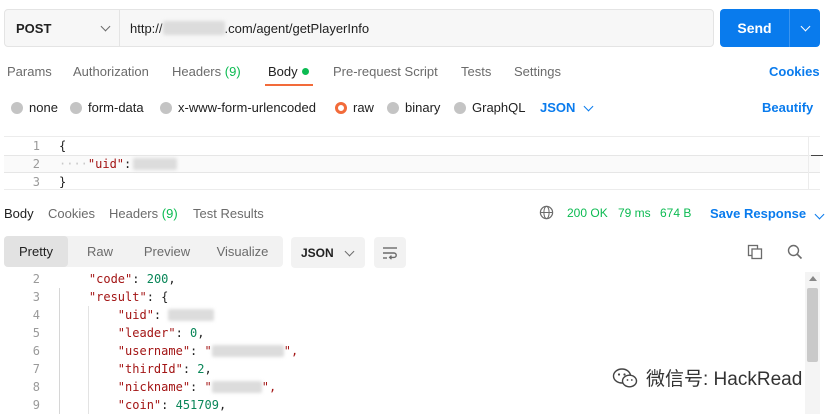 The width and height of the screenshot is (837, 414). What do you see at coordinates (128, 164) in the screenshot?
I see `json-sep: :` at bounding box center [128, 164].